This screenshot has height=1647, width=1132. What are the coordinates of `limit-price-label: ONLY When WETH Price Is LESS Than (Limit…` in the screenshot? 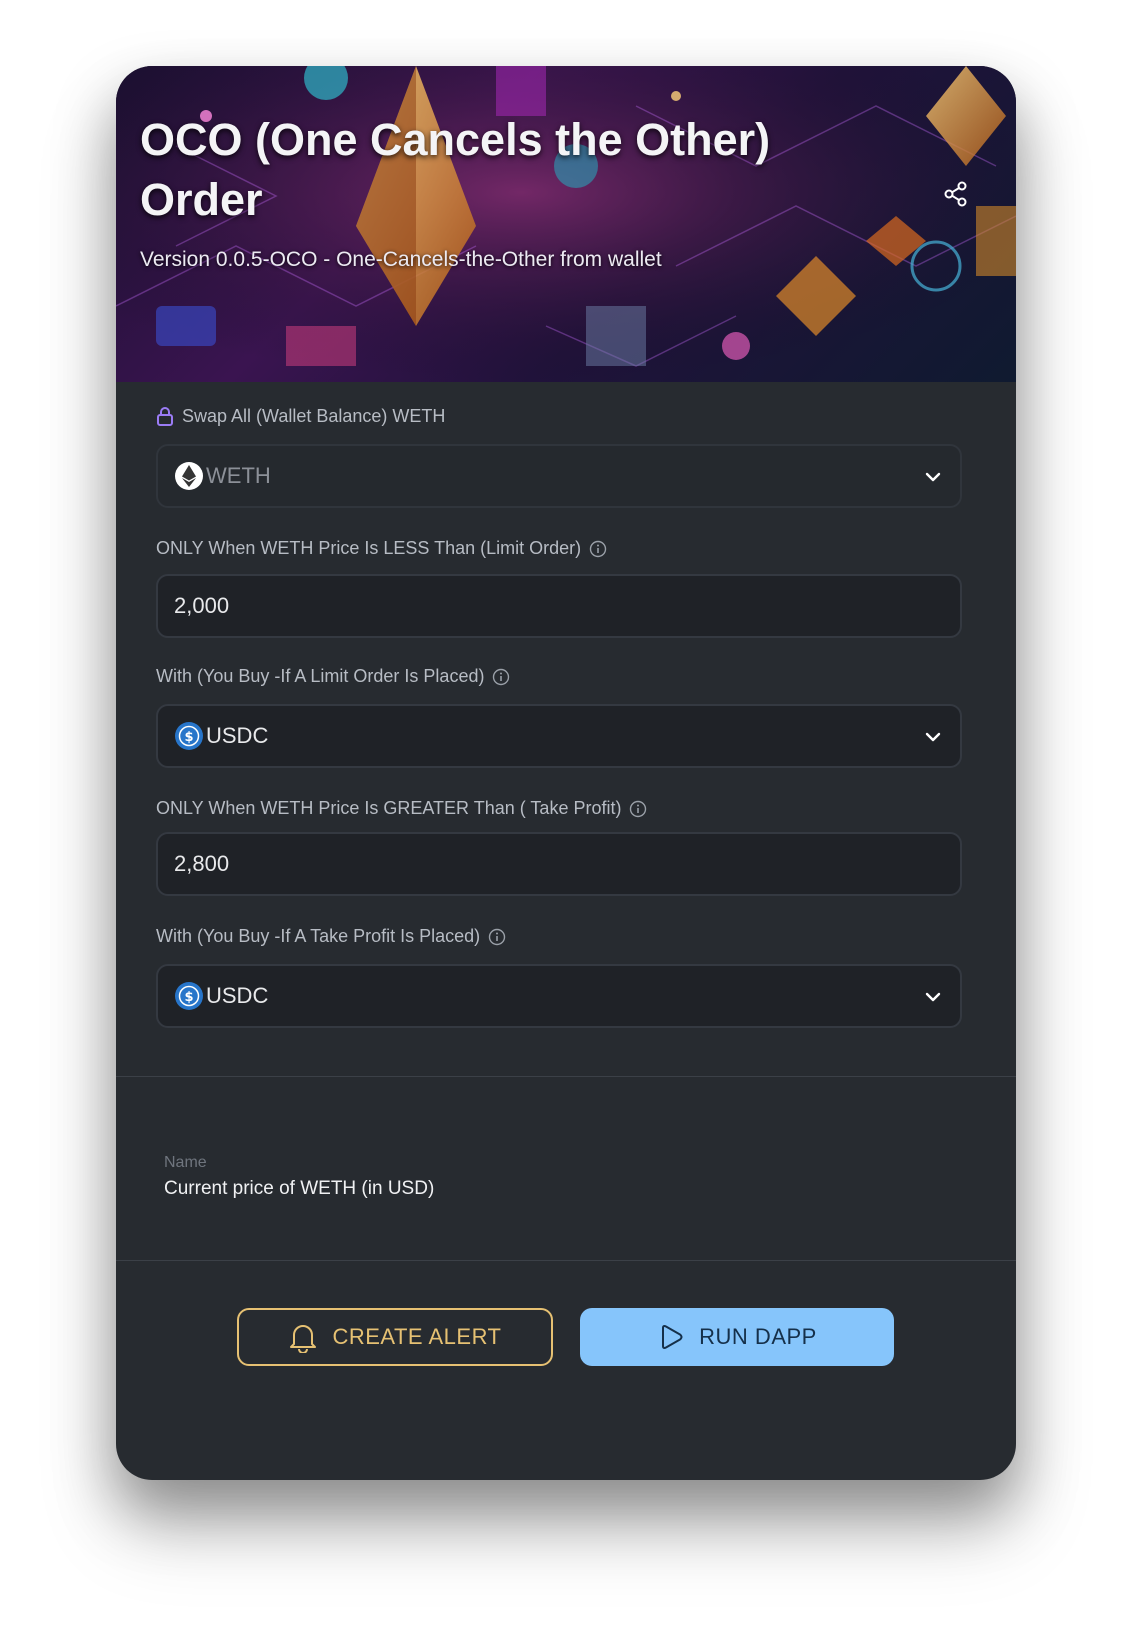 It's located at (369, 548).